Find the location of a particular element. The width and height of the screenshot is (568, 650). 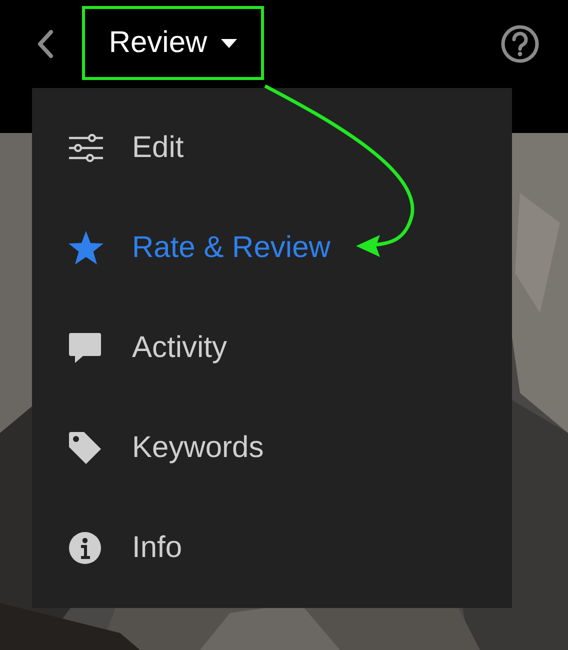

menu-item: Info is located at coordinates (272, 548).